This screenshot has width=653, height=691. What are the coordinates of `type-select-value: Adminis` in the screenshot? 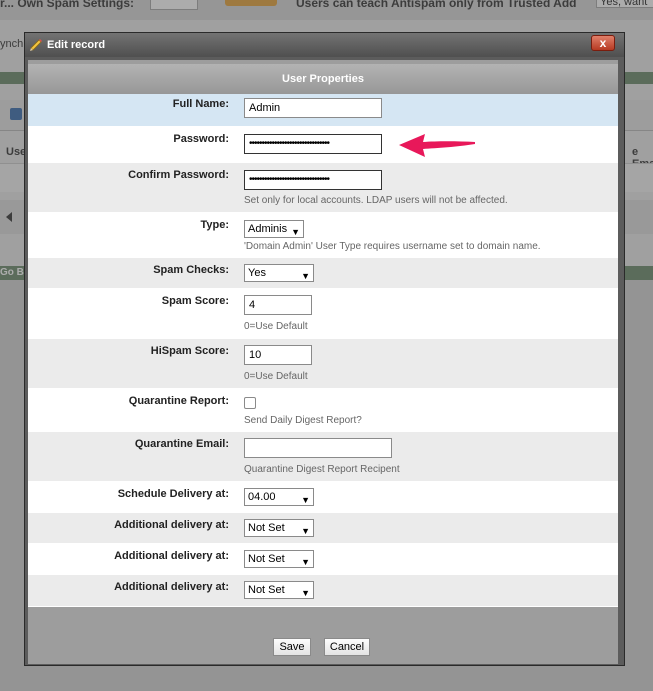 It's located at (268, 229).